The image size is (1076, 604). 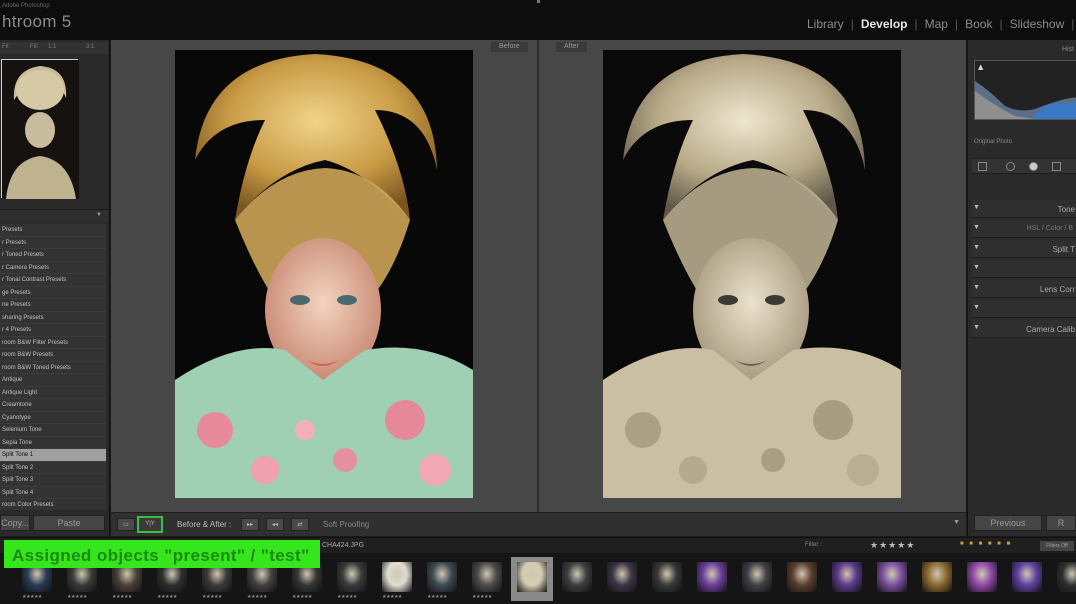 I want to click on preset-item: ge Presets, so click(x=53, y=293).